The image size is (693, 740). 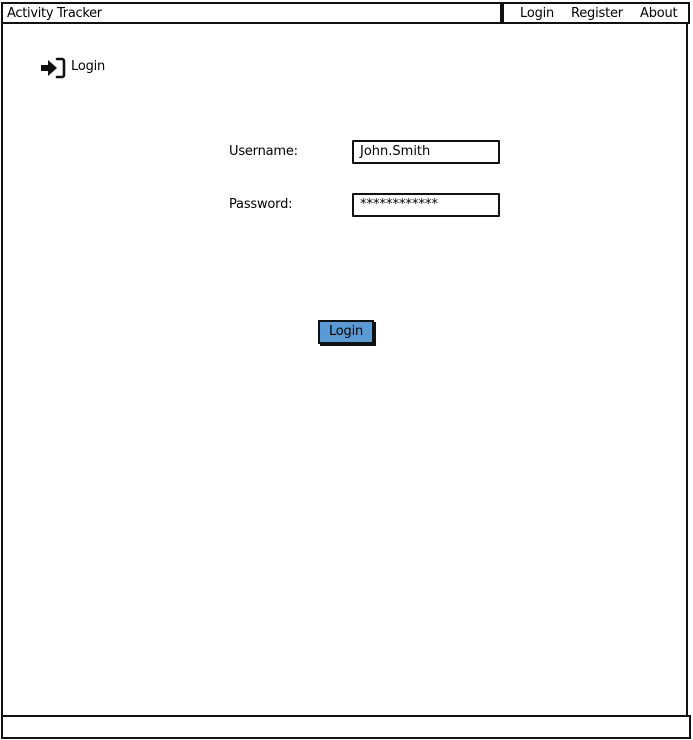 What do you see at coordinates (88, 66) in the screenshot?
I see `page-title: Login` at bounding box center [88, 66].